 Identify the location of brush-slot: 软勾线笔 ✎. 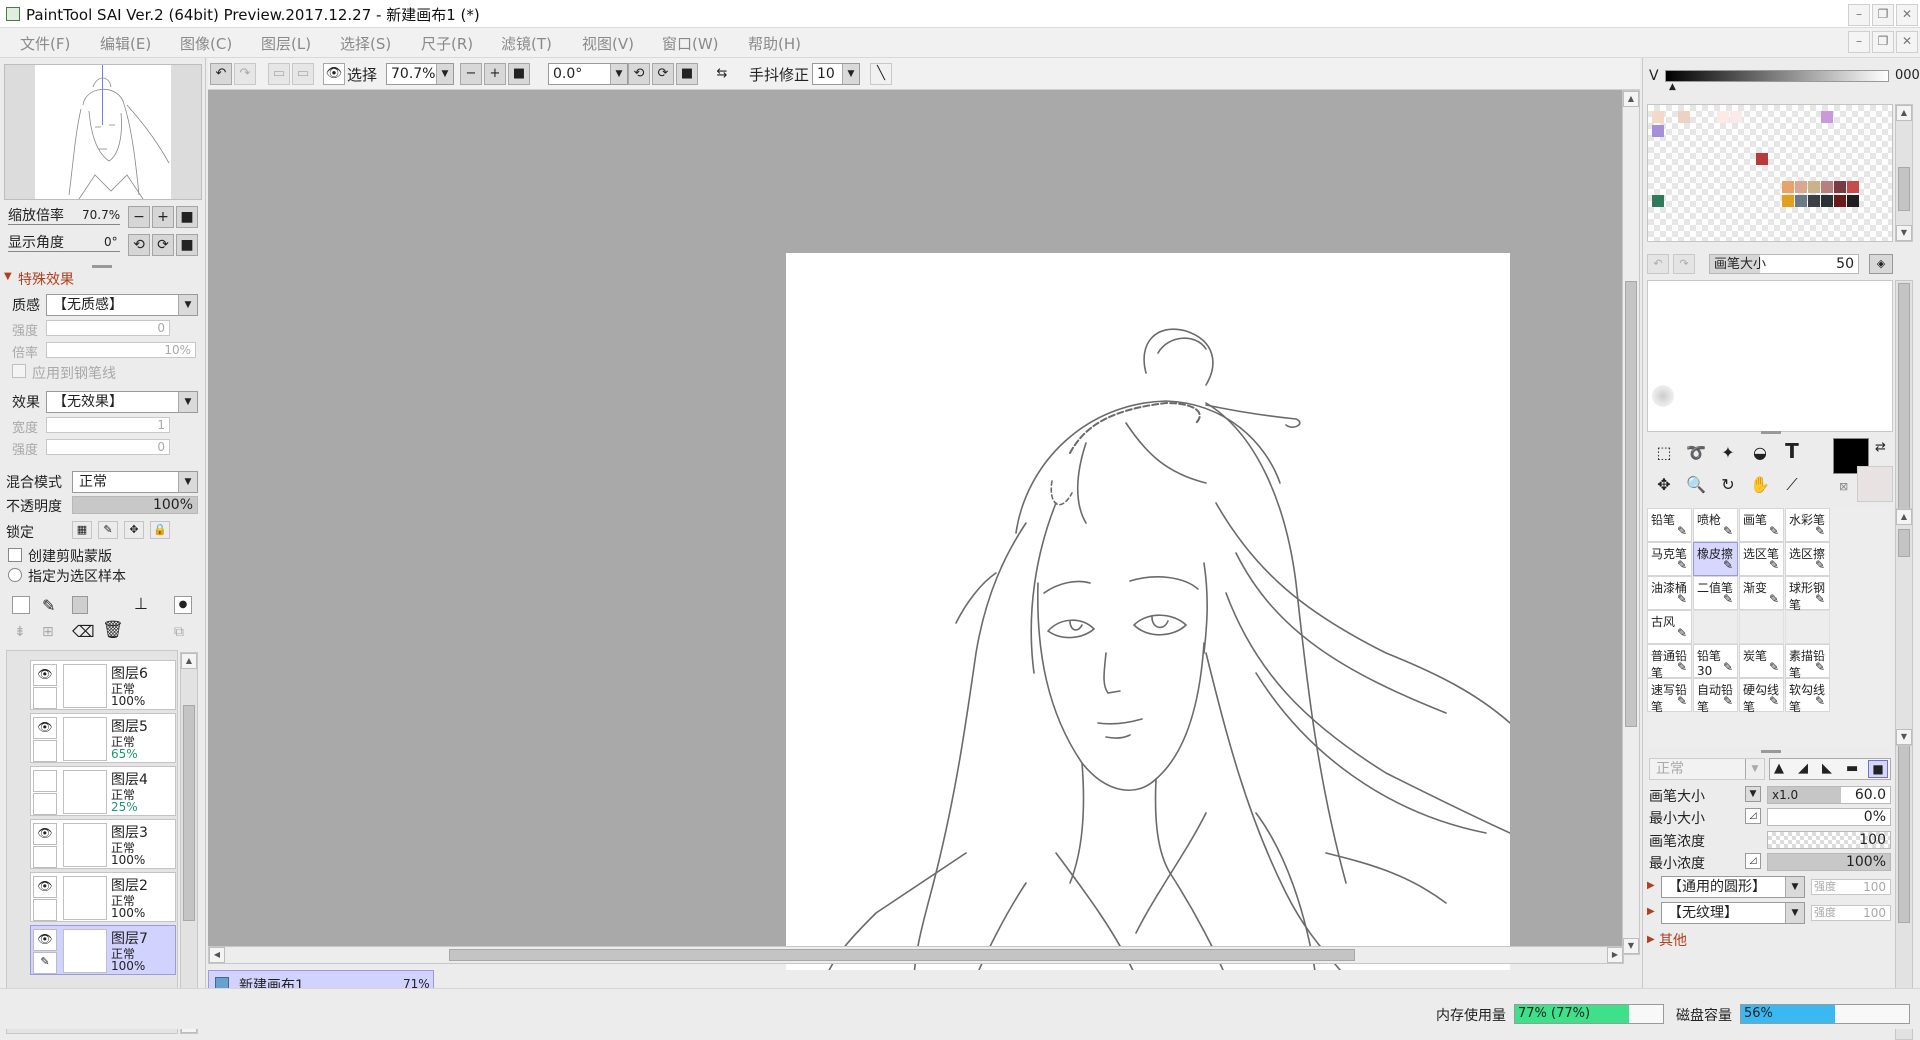
(1807, 696).